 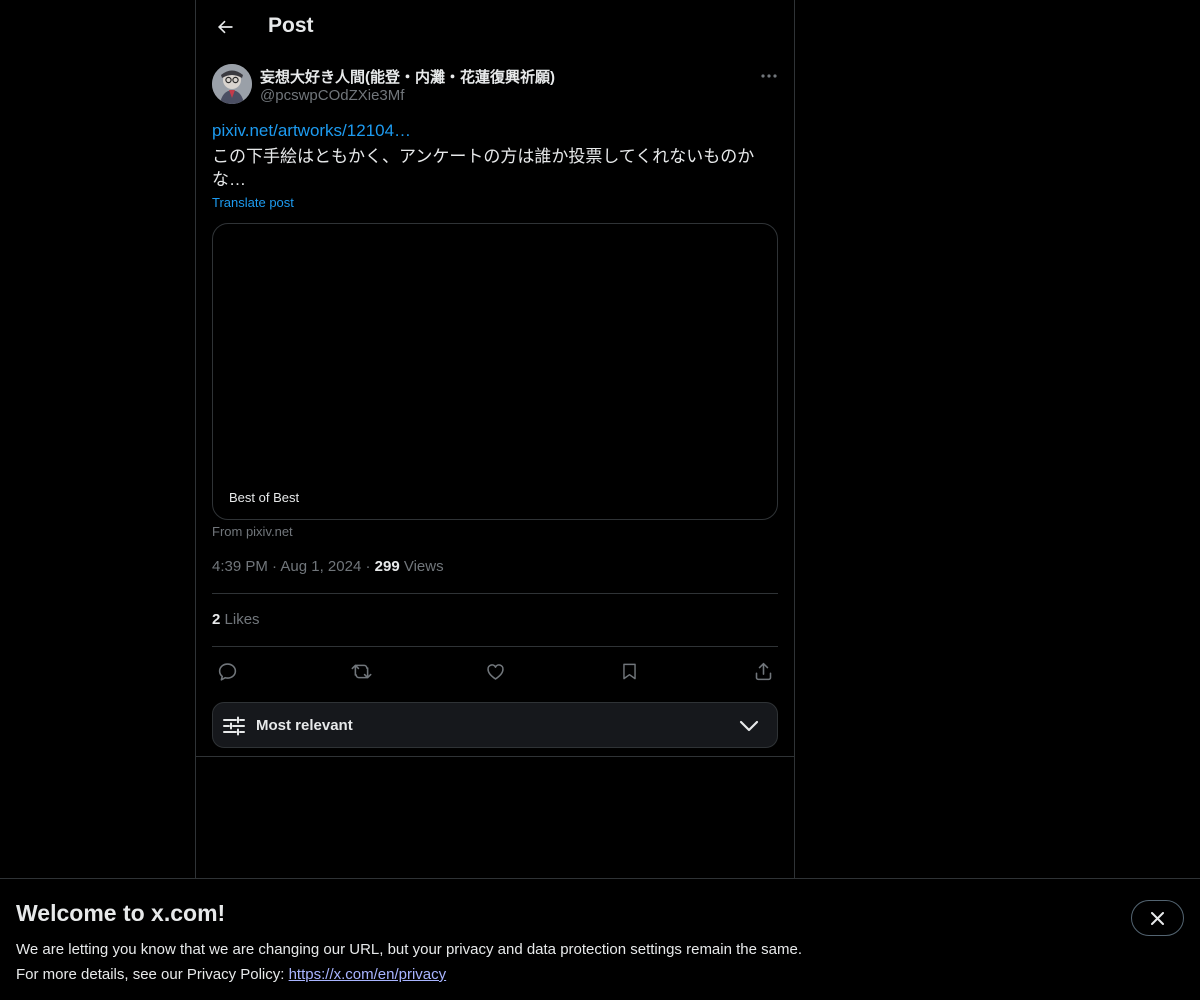 I want to click on link-preview-card: Best of Best, so click(x=495, y=371).